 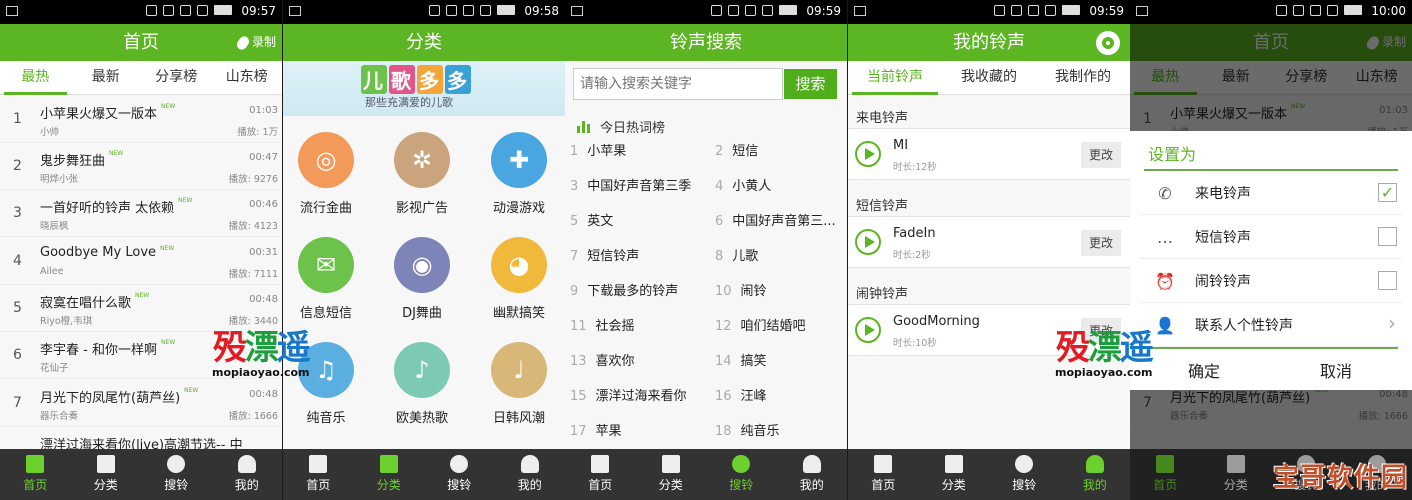 What do you see at coordinates (1271, 12) in the screenshot?
I see `status-bar: 10:00` at bounding box center [1271, 12].